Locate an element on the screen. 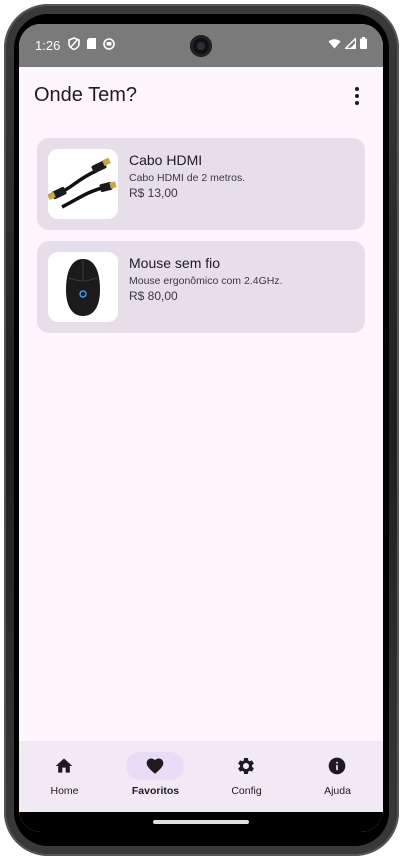 The height and width of the screenshot is (860, 403). wireless-mouse-image is located at coordinates (83, 287).